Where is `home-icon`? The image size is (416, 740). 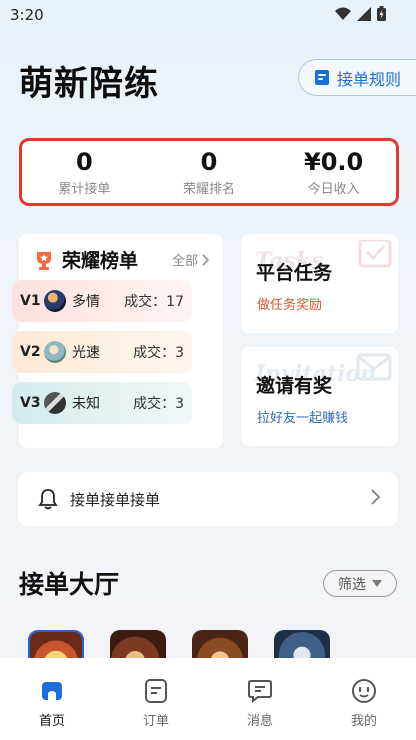
home-icon is located at coordinates (52, 691).